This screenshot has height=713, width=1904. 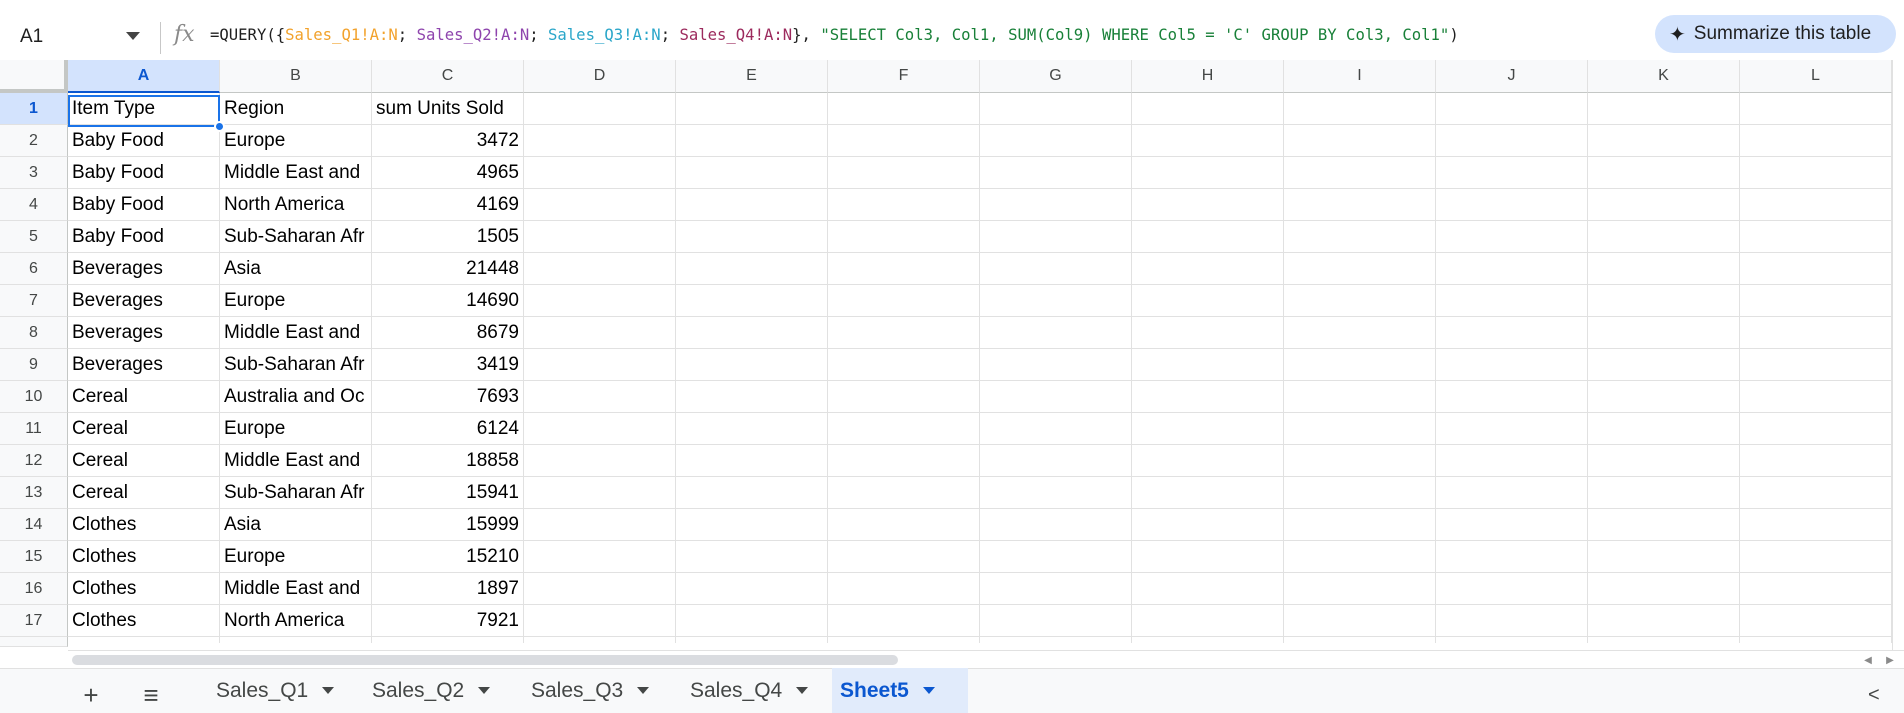 What do you see at coordinates (1208, 525) in the screenshot?
I see `cell-h14` at bounding box center [1208, 525].